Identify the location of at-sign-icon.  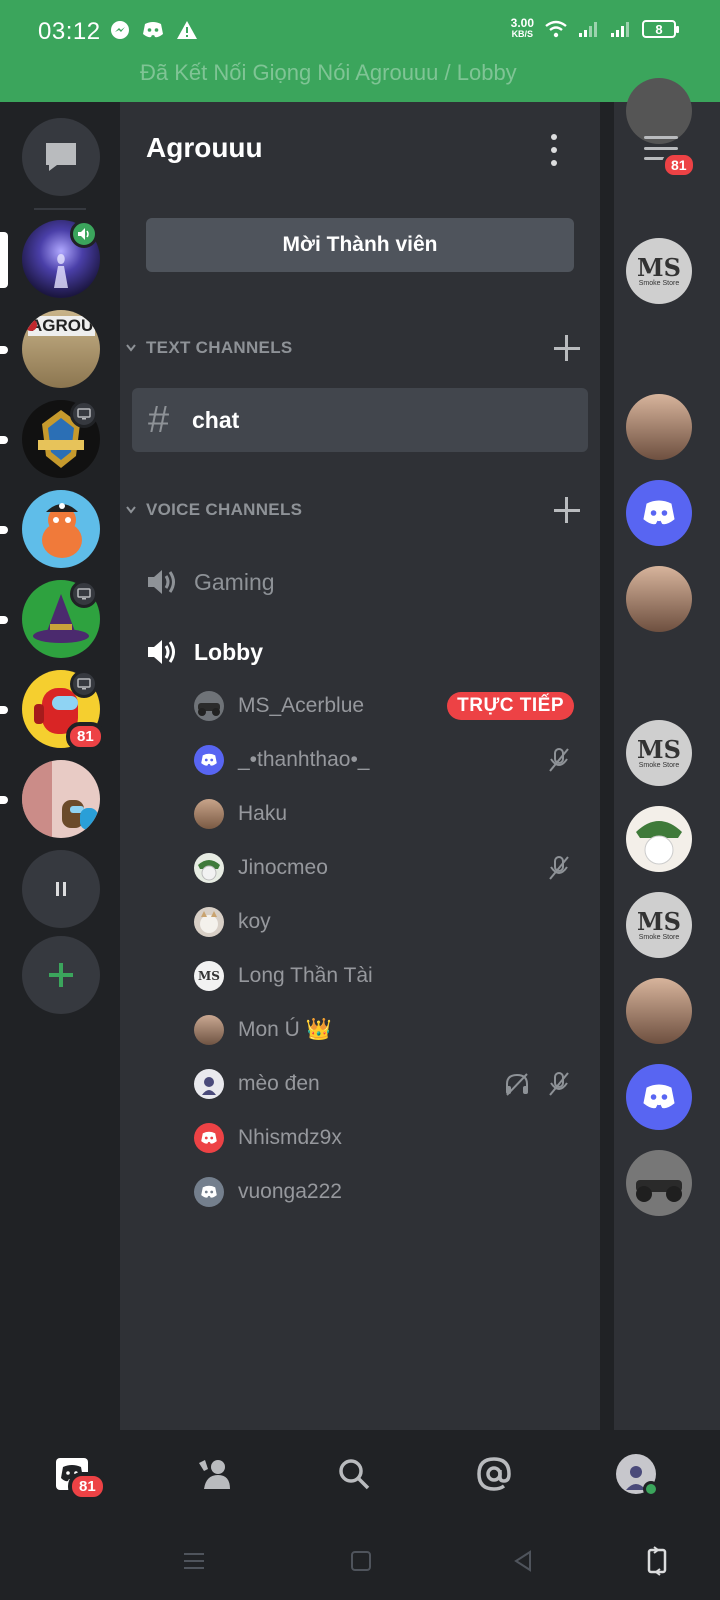
(494, 1474).